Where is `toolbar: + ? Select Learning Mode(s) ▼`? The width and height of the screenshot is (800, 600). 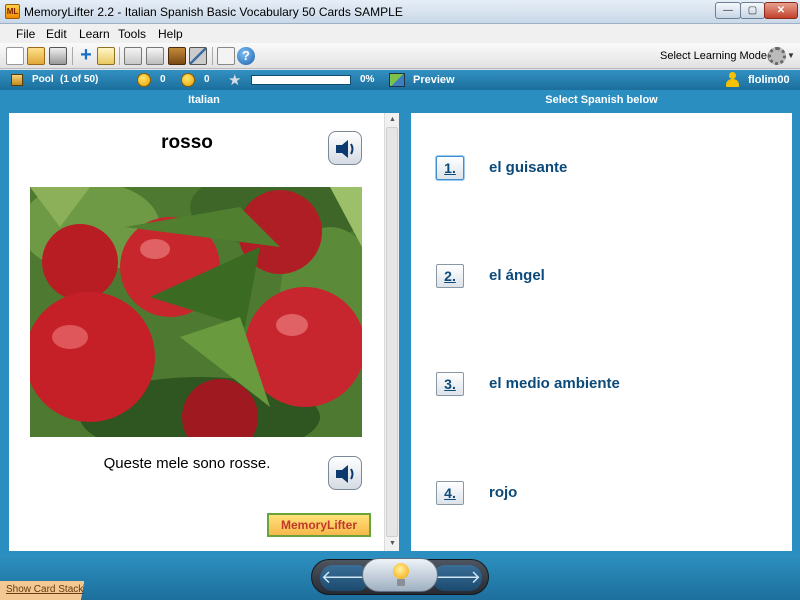 toolbar: + ? Select Learning Mode(s) ▼ is located at coordinates (400, 56).